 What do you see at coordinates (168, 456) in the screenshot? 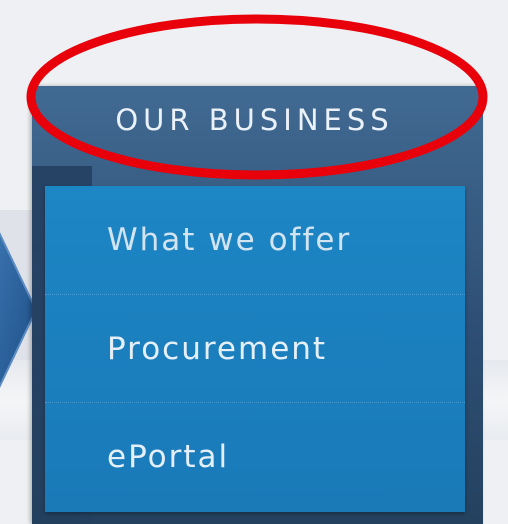
I see `menu-item-label: ePortal` at bounding box center [168, 456].